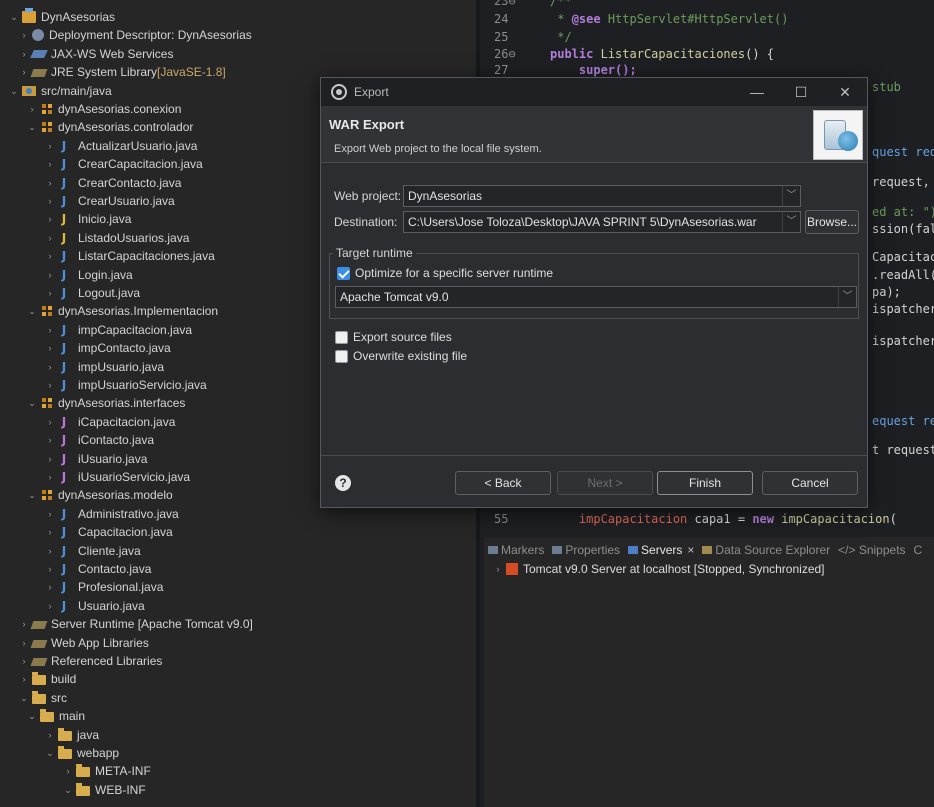 This screenshot has width=934, height=807. What do you see at coordinates (123, 164) in the screenshot?
I see `tree-item: › J CrearCapacitacion.java` at bounding box center [123, 164].